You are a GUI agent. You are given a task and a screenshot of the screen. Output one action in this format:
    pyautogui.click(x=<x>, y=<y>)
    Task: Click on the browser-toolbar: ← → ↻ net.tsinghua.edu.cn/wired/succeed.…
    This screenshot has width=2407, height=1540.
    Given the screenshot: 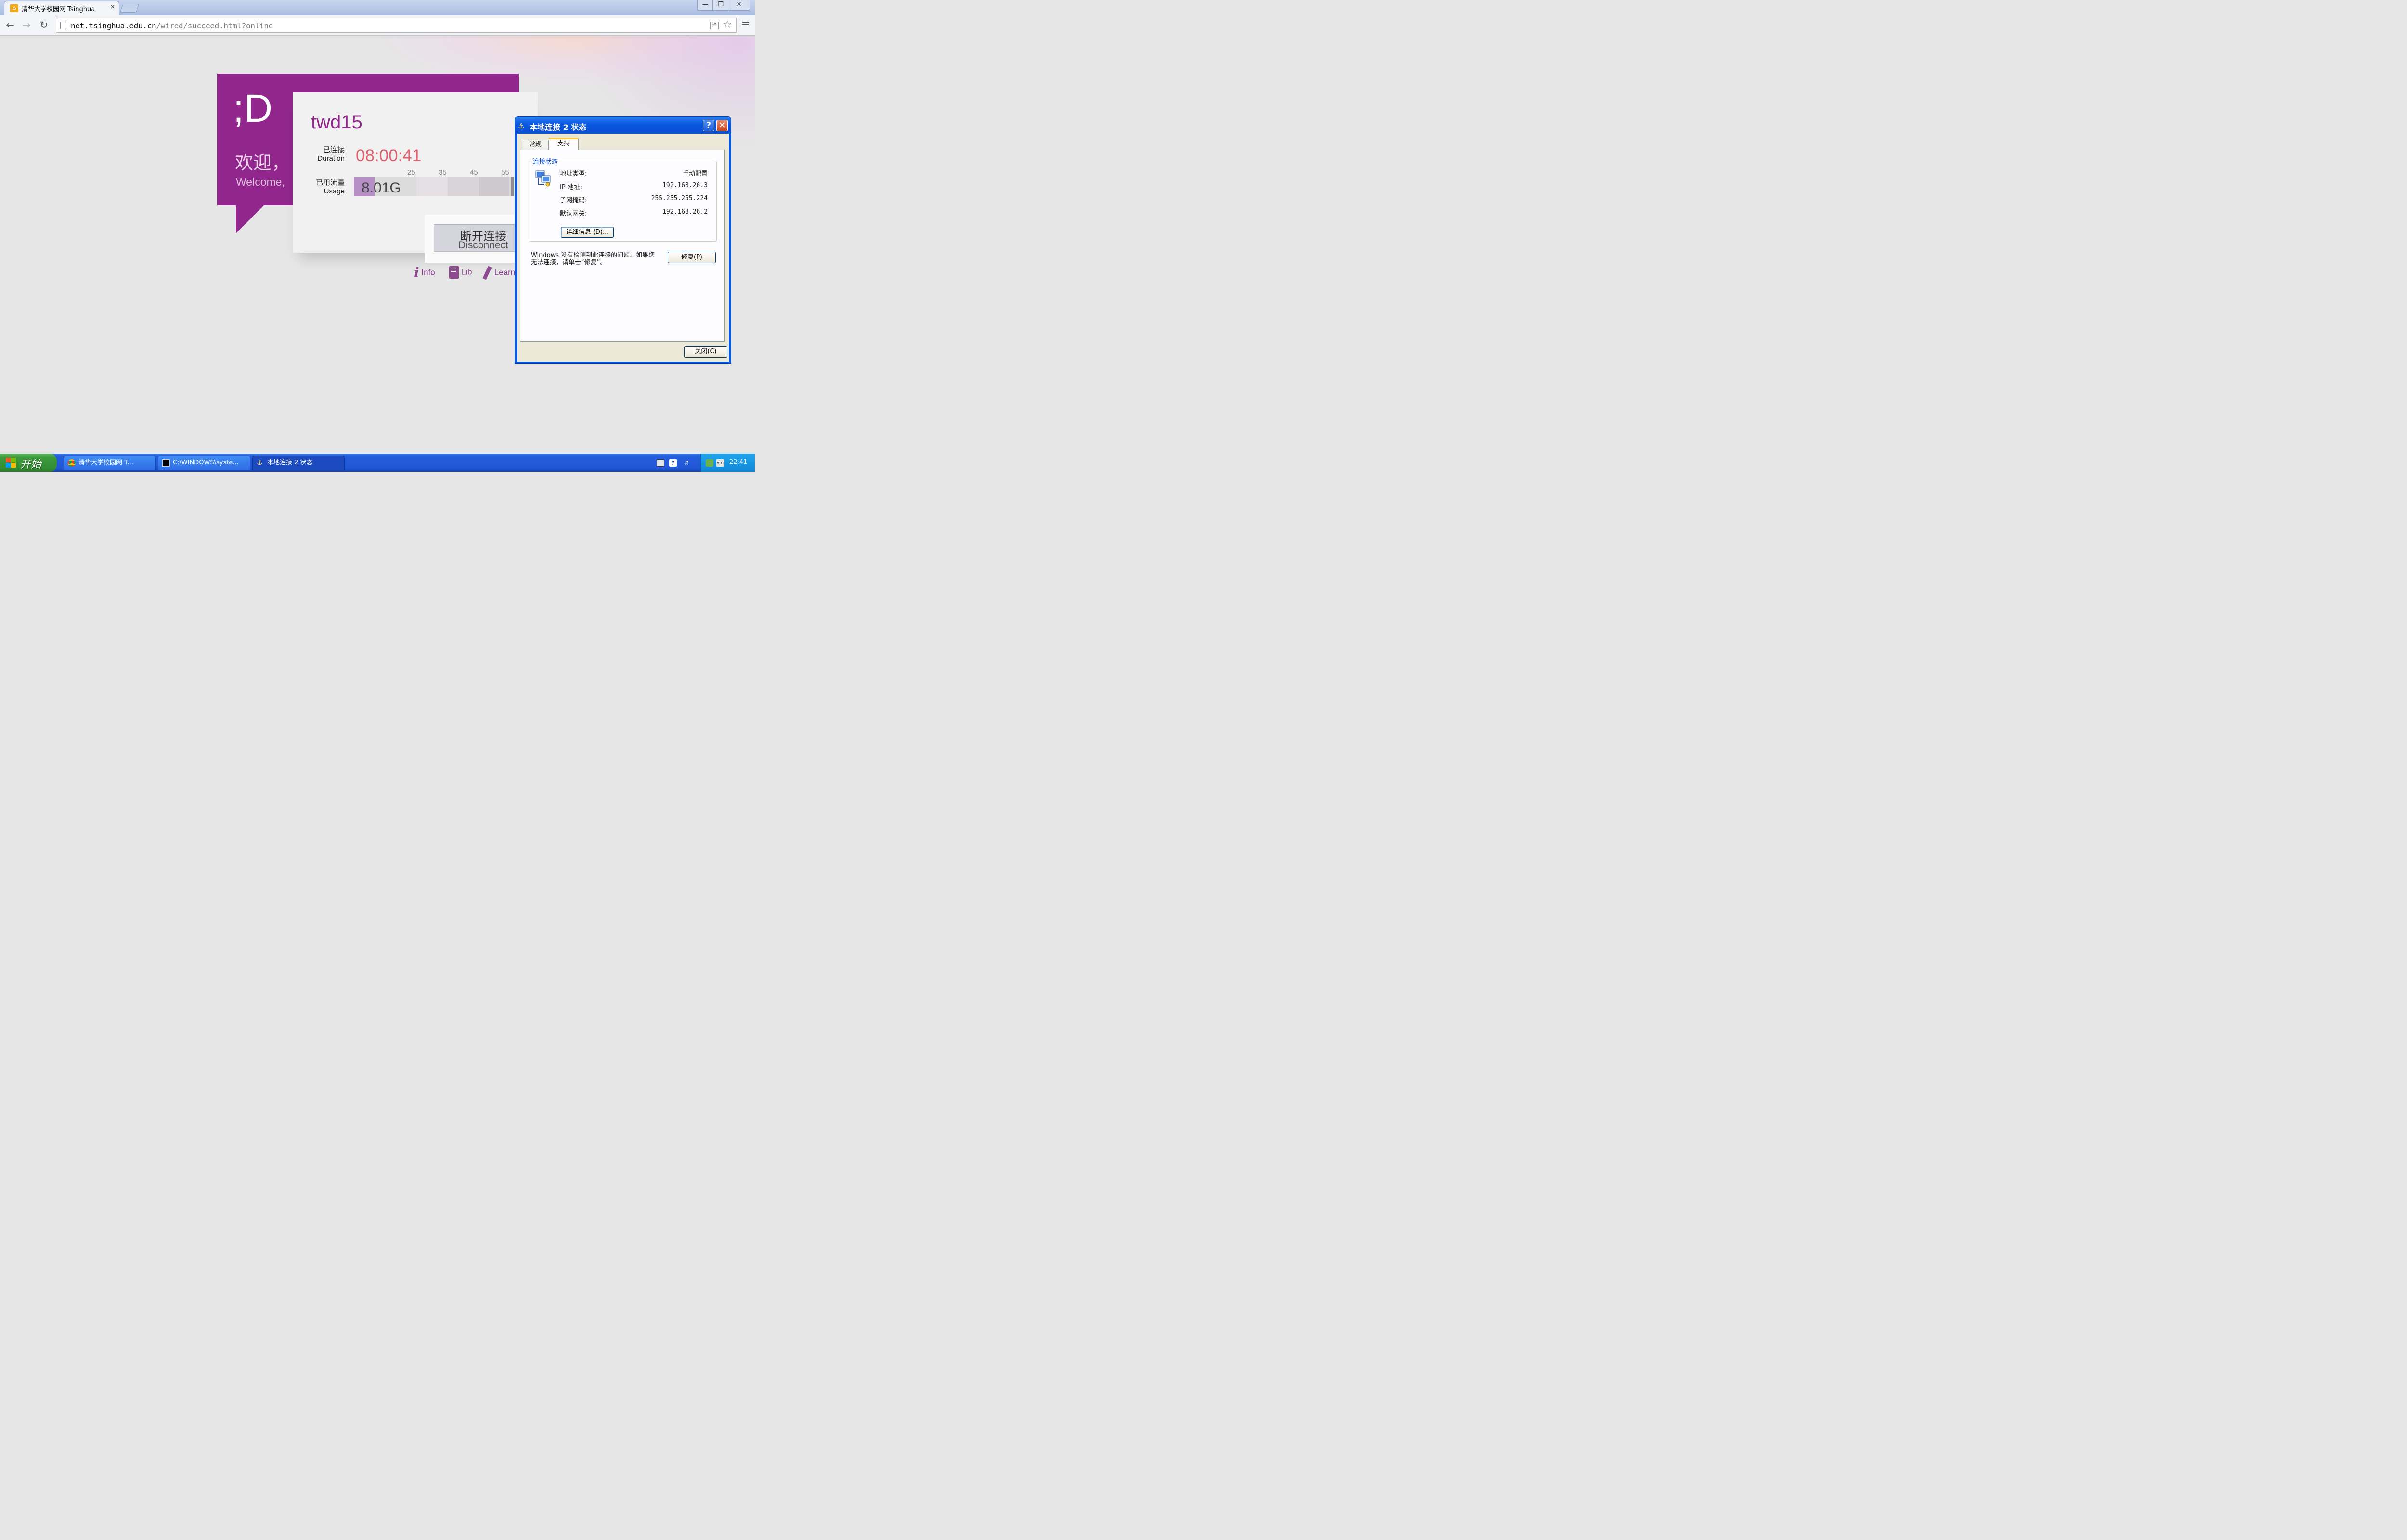 What is the action you would take?
    pyautogui.click(x=377, y=25)
    